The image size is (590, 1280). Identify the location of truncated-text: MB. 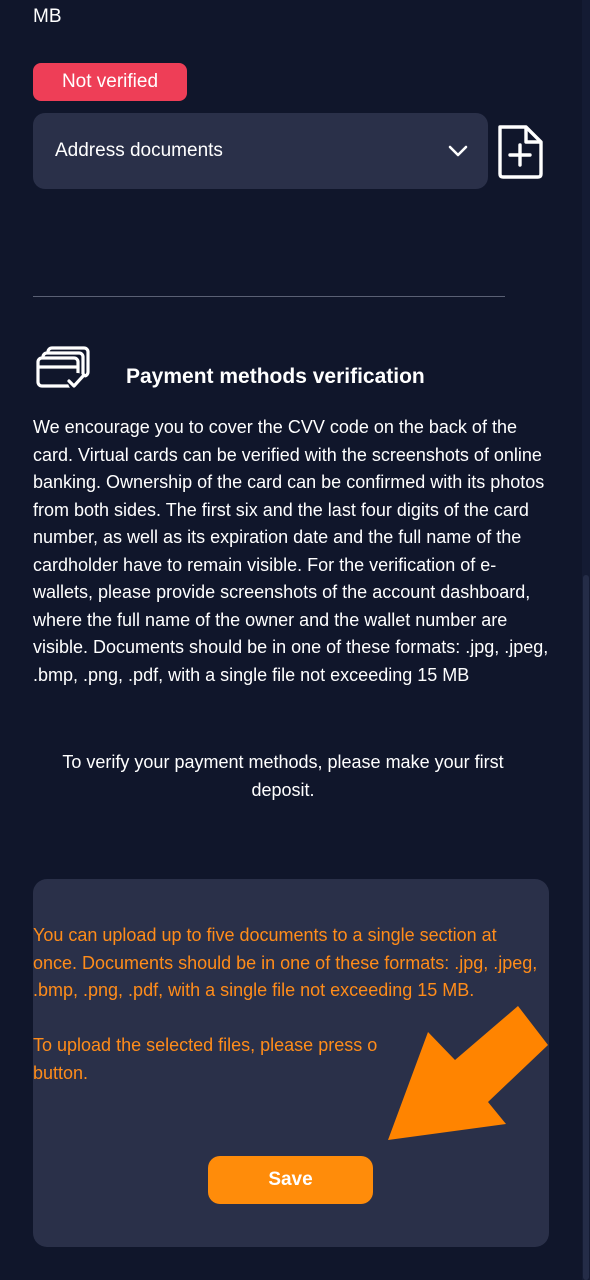
(47, 16).